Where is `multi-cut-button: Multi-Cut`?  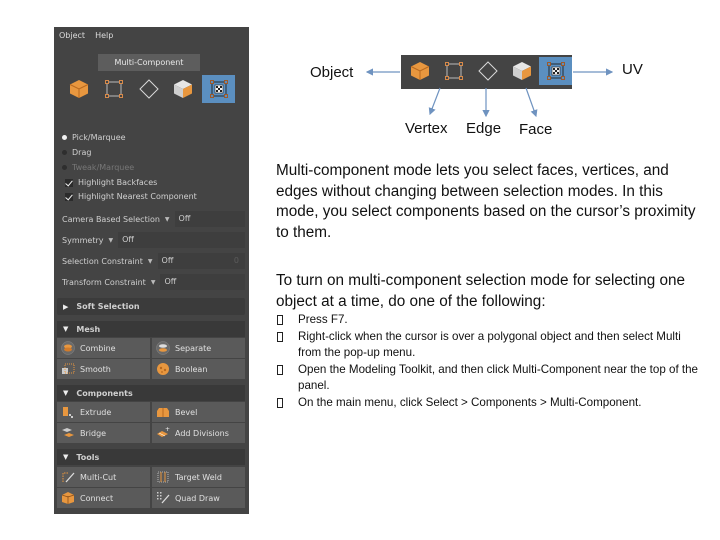
multi-cut-button: Multi-Cut is located at coordinates (103, 477).